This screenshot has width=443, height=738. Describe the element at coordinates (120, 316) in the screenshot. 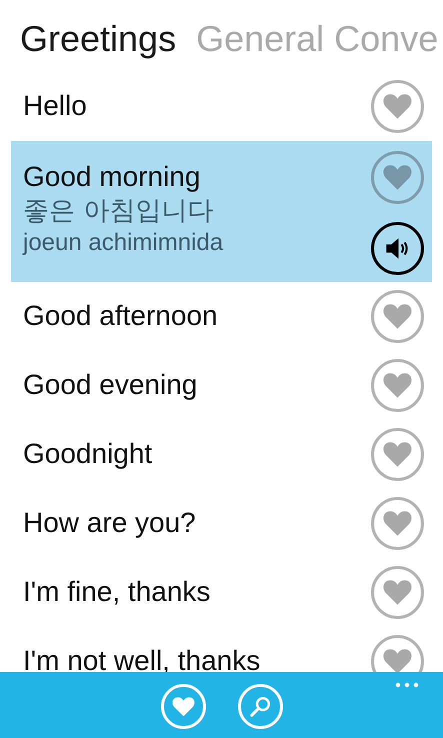

I see `phrase-text: Good afternoon` at that location.